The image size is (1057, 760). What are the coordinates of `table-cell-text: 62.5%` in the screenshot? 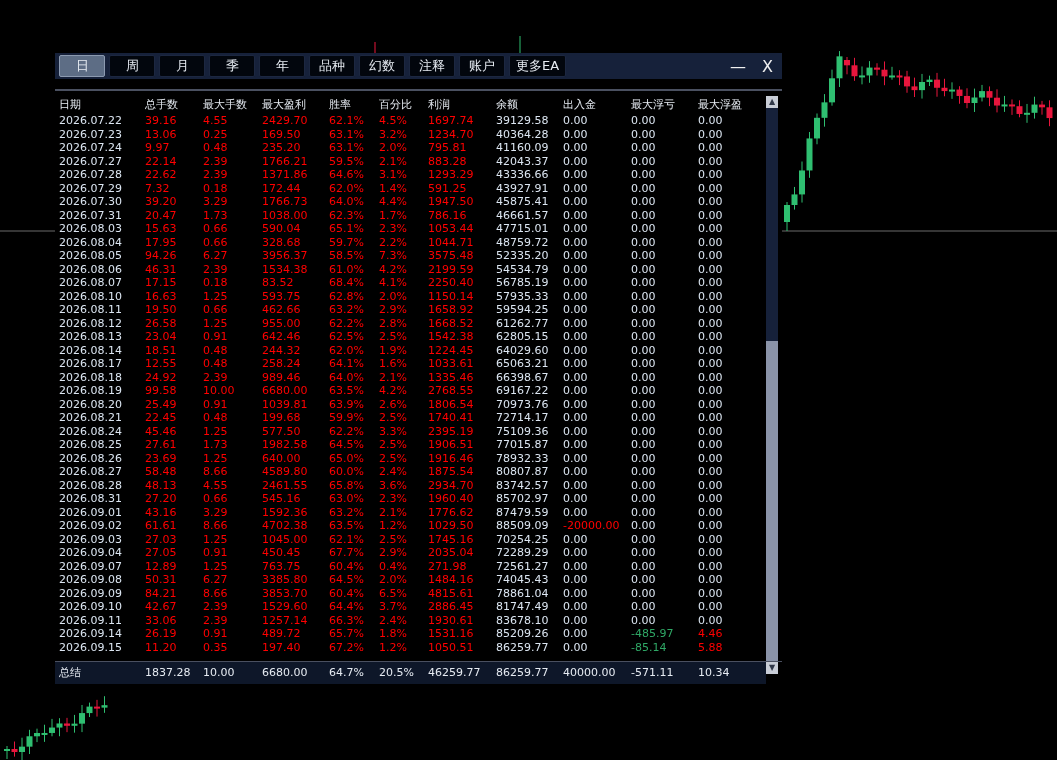 It's located at (347, 337).